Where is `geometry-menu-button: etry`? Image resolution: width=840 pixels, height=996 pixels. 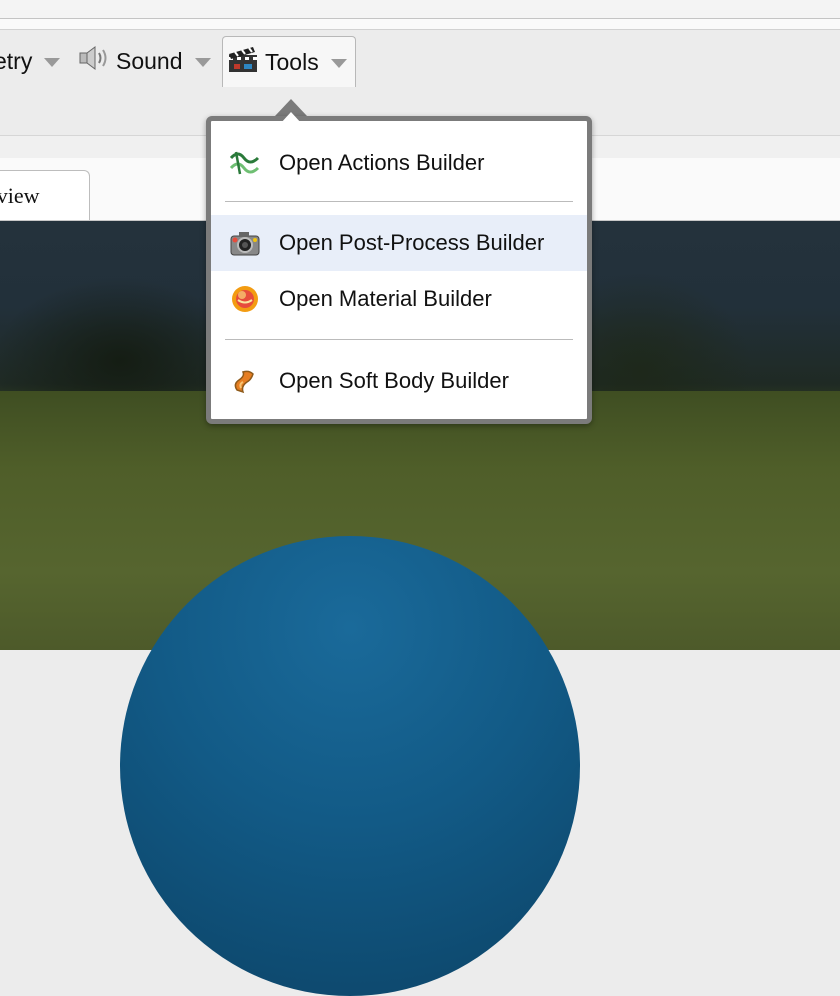
geometry-menu-button: etry is located at coordinates (30, 61).